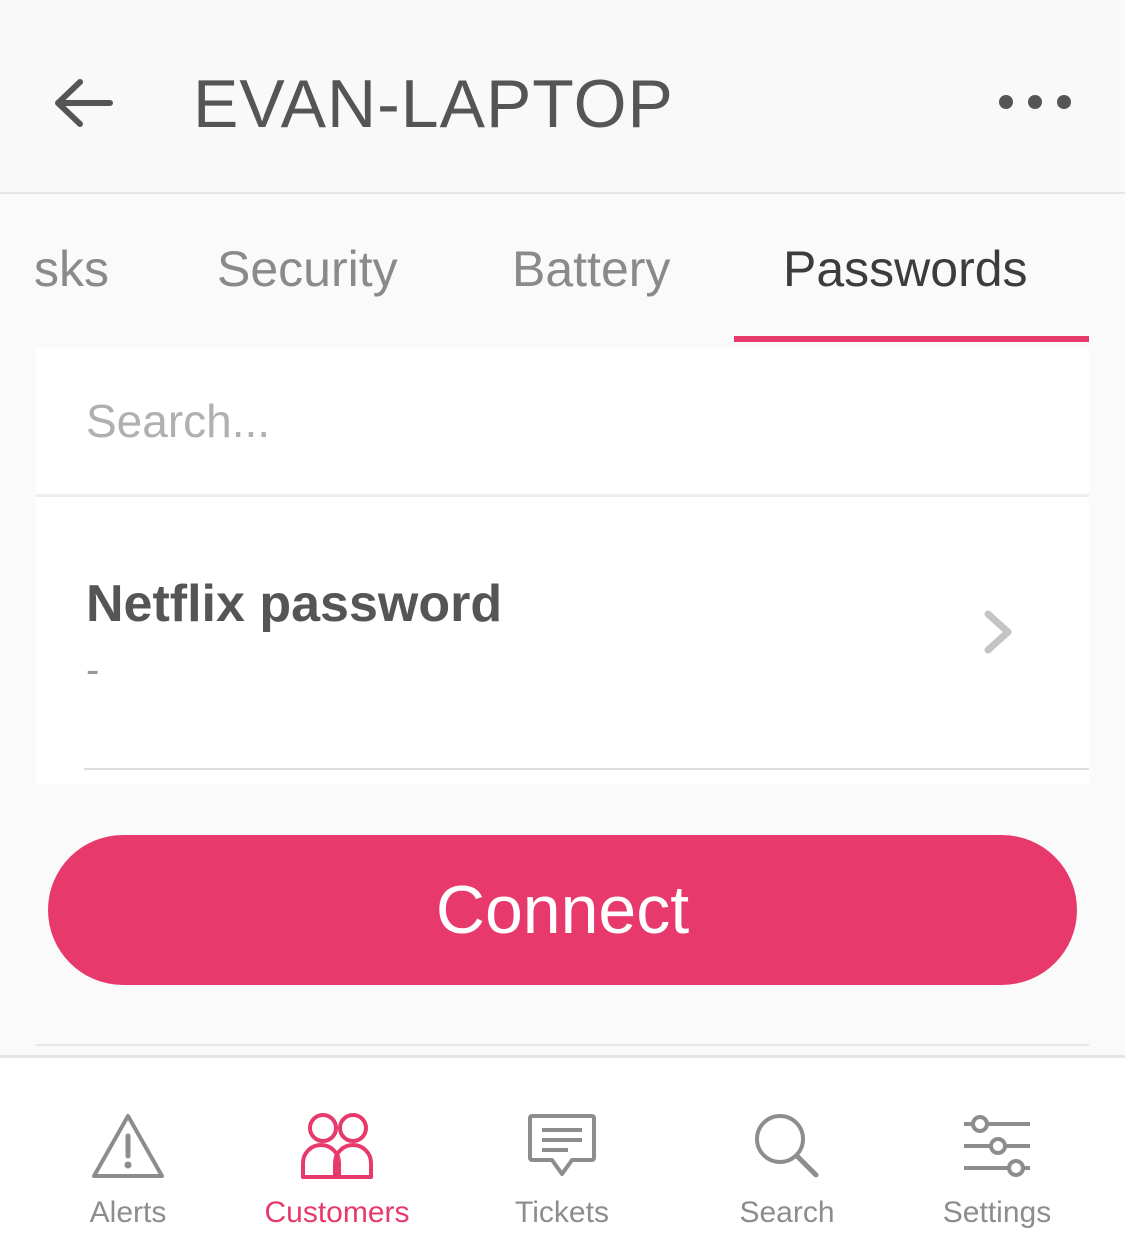  I want to click on nav-label: Search, so click(787, 1212).